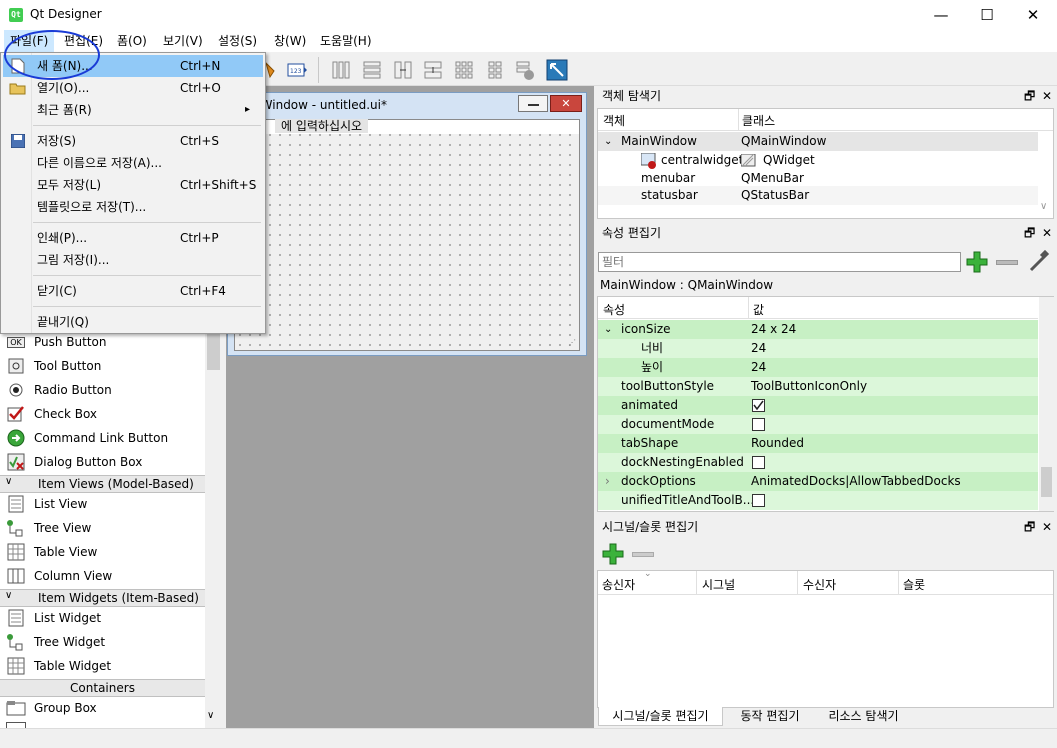 The image size is (1057, 748). I want to click on menu-window: 창(W), so click(290, 41).